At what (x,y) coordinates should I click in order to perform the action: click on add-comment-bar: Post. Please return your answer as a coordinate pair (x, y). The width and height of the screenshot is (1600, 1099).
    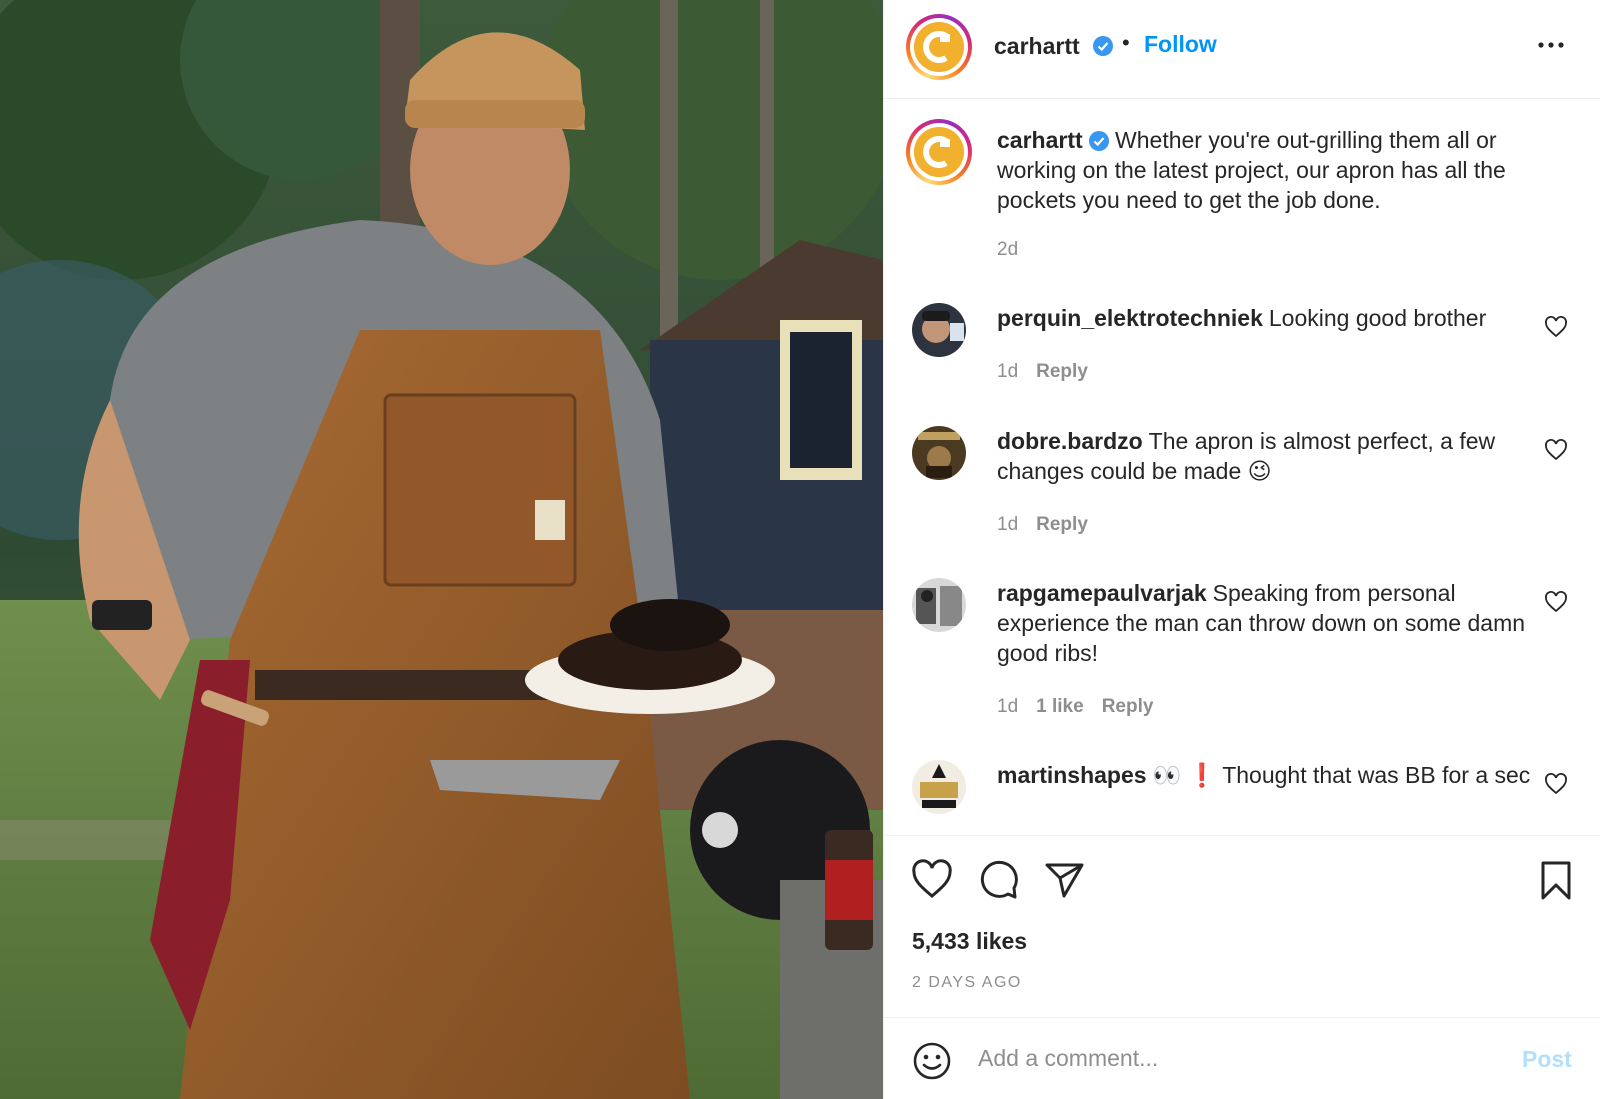
    Looking at the image, I should click on (1242, 1058).